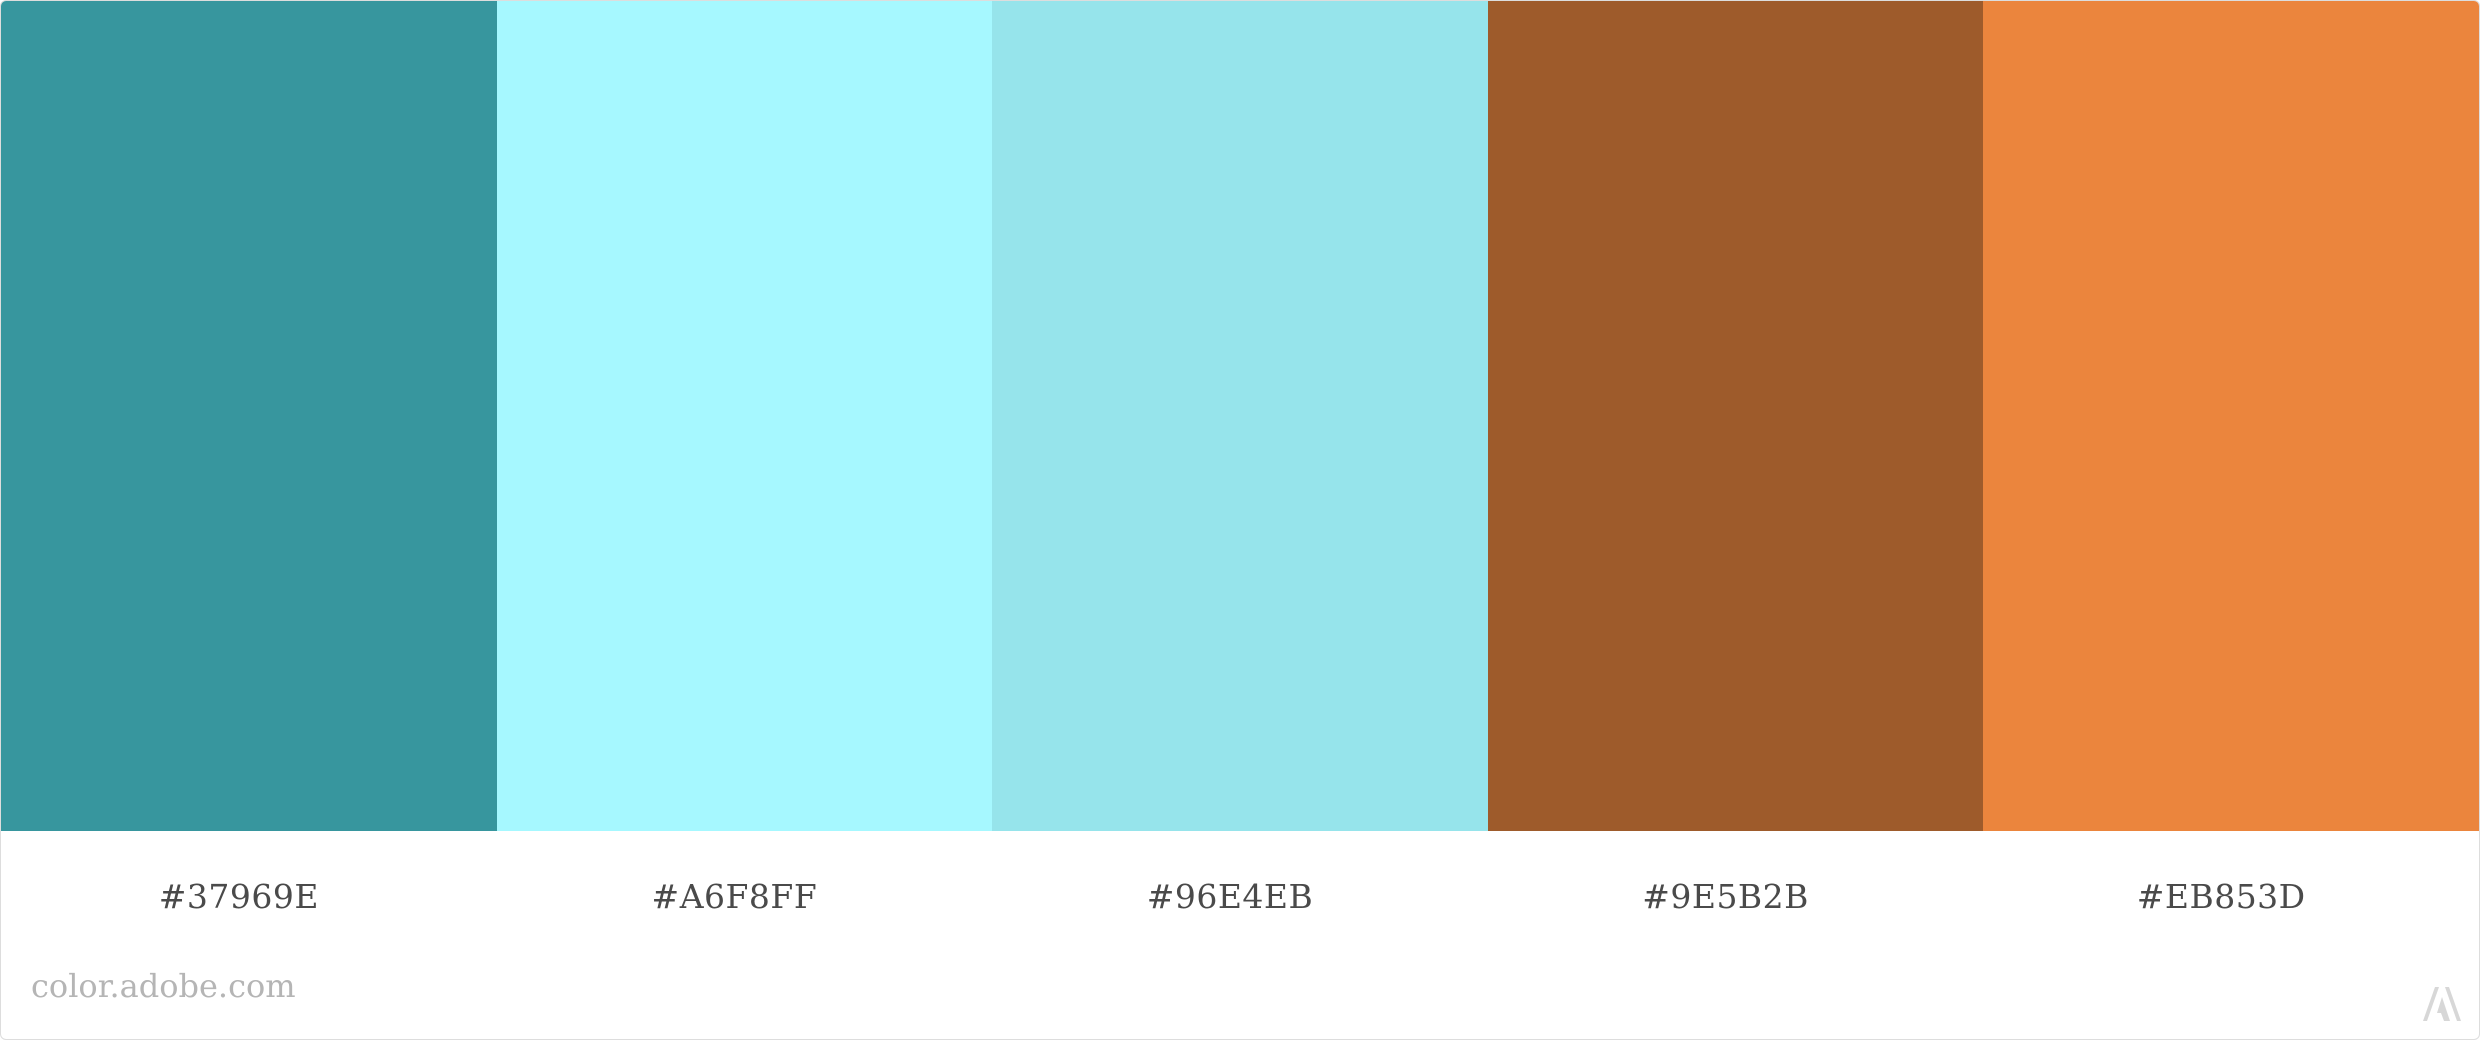 Image resolution: width=2480 pixels, height=1040 pixels. What do you see at coordinates (1230, 896) in the screenshot?
I see `hex-code-label-3: #96E4EB` at bounding box center [1230, 896].